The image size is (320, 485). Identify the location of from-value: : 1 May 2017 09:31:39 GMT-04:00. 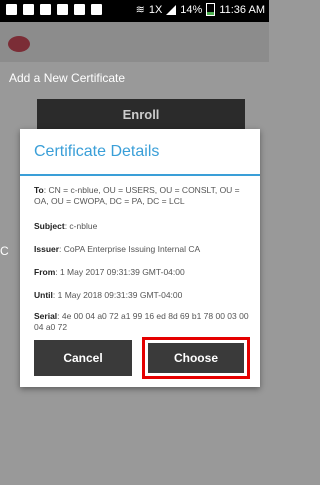
(120, 272).